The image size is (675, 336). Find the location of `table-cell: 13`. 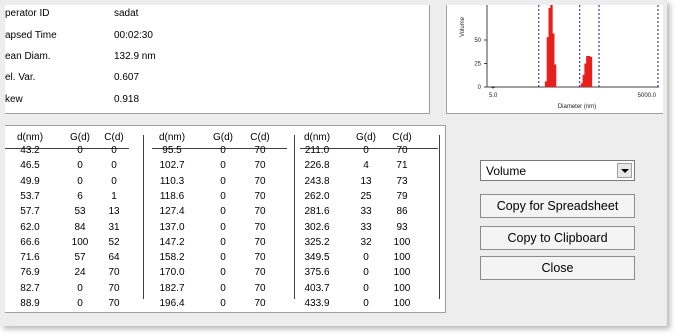

table-cell: 13 is located at coordinates (114, 212).